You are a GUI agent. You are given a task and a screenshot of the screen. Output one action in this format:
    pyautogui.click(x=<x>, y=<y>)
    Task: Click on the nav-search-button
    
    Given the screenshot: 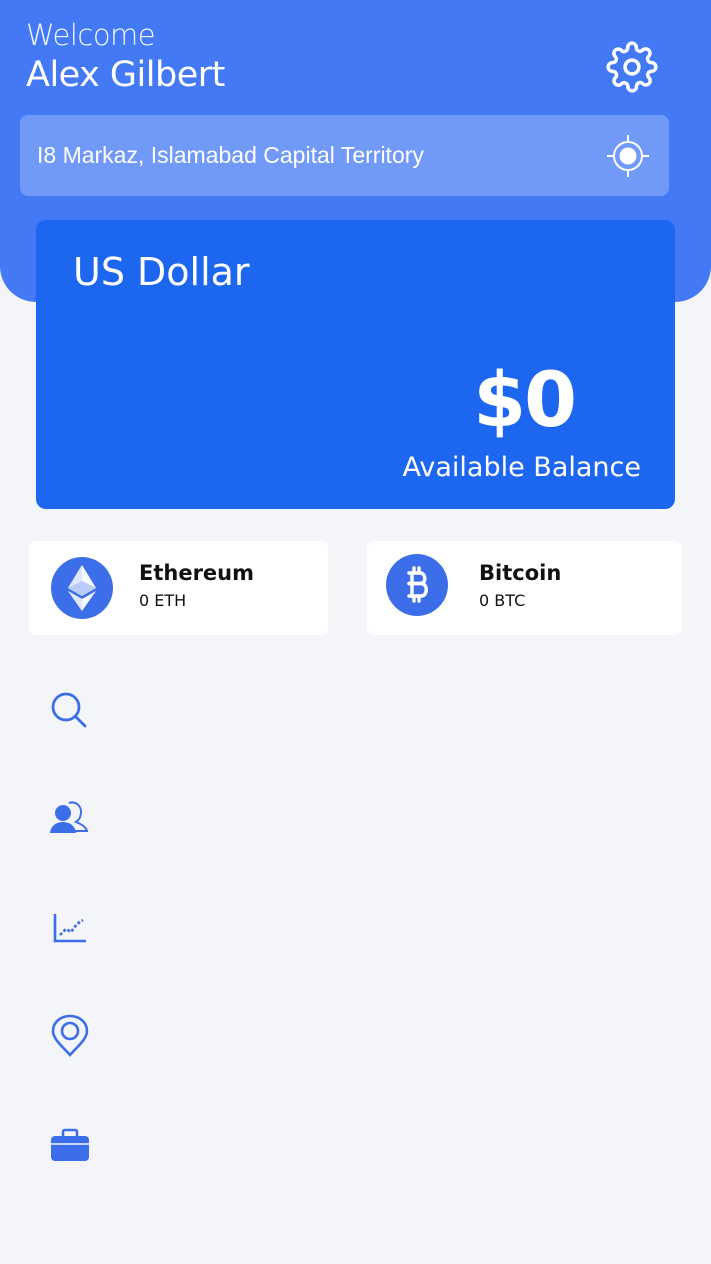 What is the action you would take?
    pyautogui.click(x=70, y=711)
    